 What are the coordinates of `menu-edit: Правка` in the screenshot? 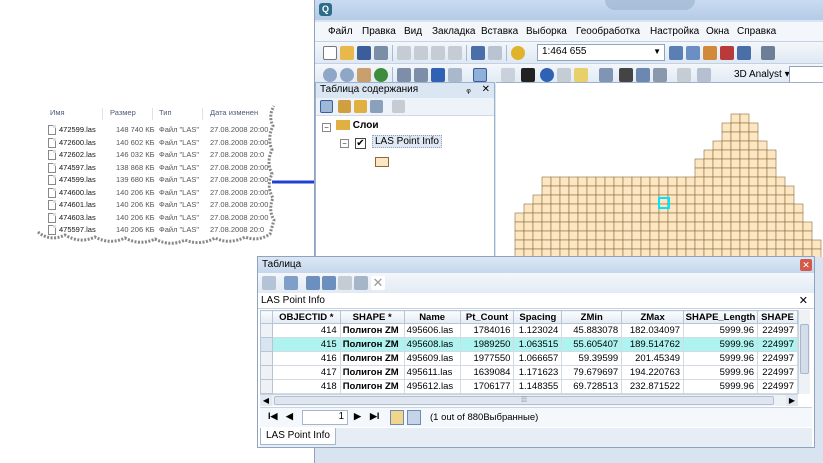 It's located at (379, 31).